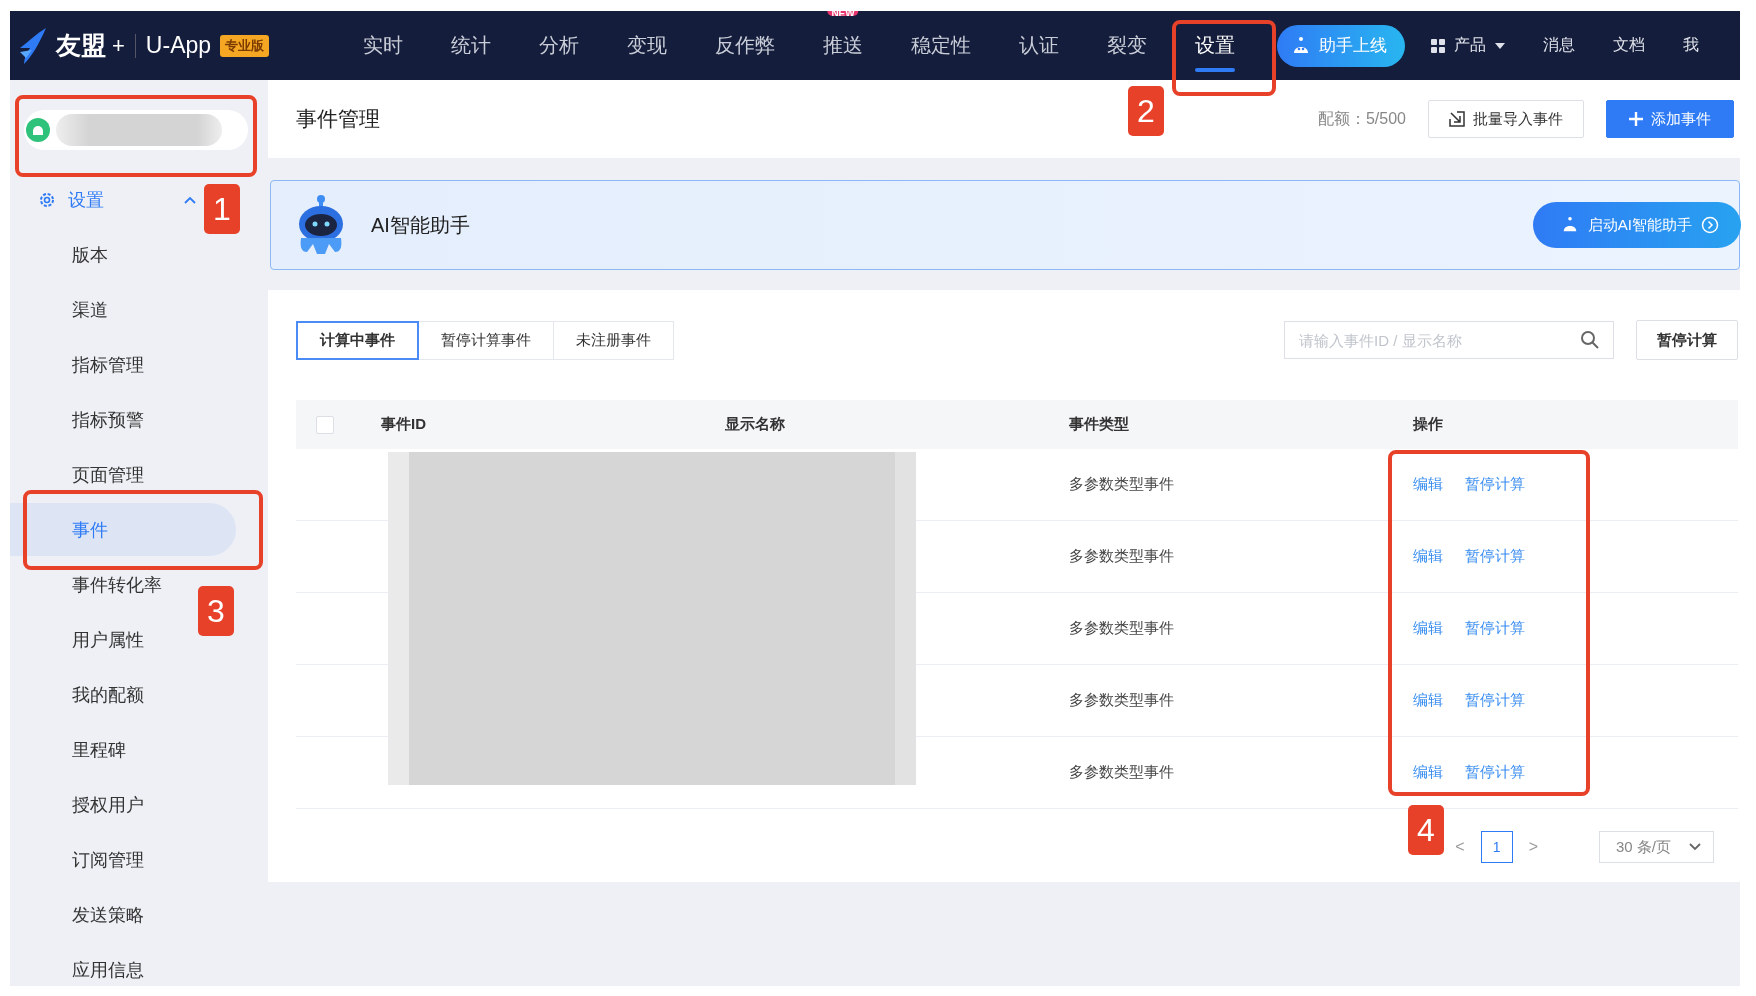  I want to click on nav-tab: 分析, so click(559, 45).